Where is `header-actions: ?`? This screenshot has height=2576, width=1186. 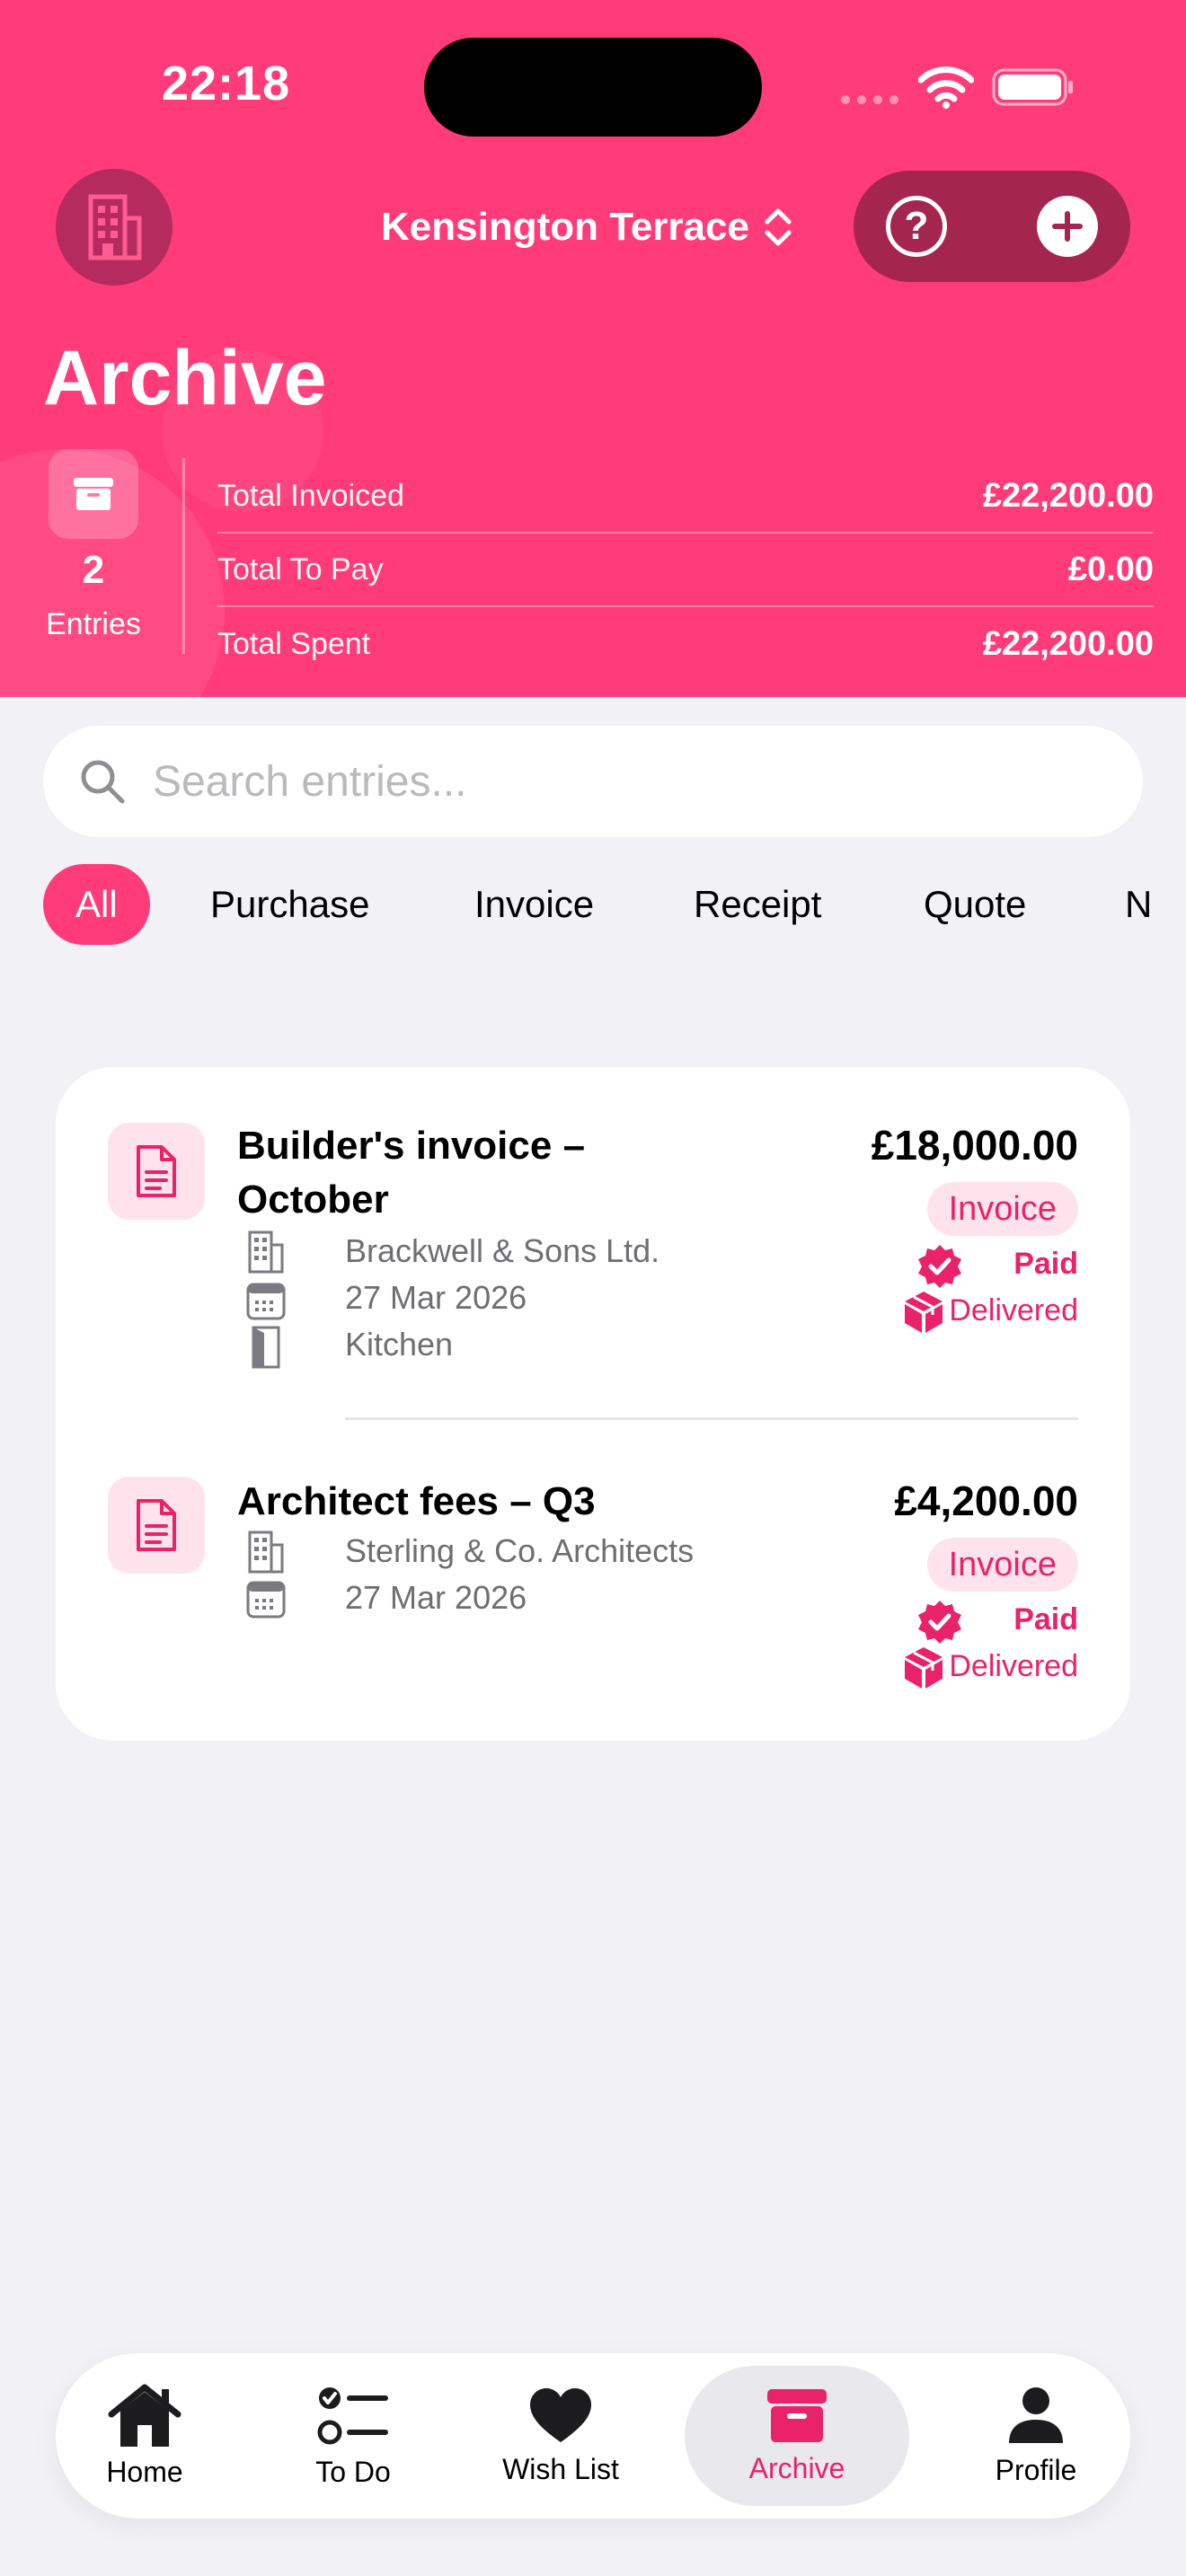 header-actions: ? is located at coordinates (992, 226).